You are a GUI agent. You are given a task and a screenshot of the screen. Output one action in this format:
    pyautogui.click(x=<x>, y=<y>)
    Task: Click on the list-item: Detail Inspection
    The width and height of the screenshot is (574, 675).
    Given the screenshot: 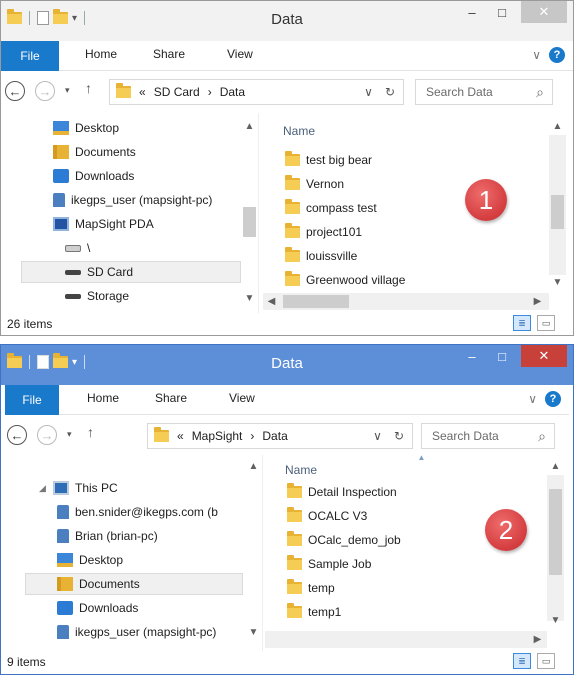 What is the action you would take?
    pyautogui.click(x=342, y=492)
    